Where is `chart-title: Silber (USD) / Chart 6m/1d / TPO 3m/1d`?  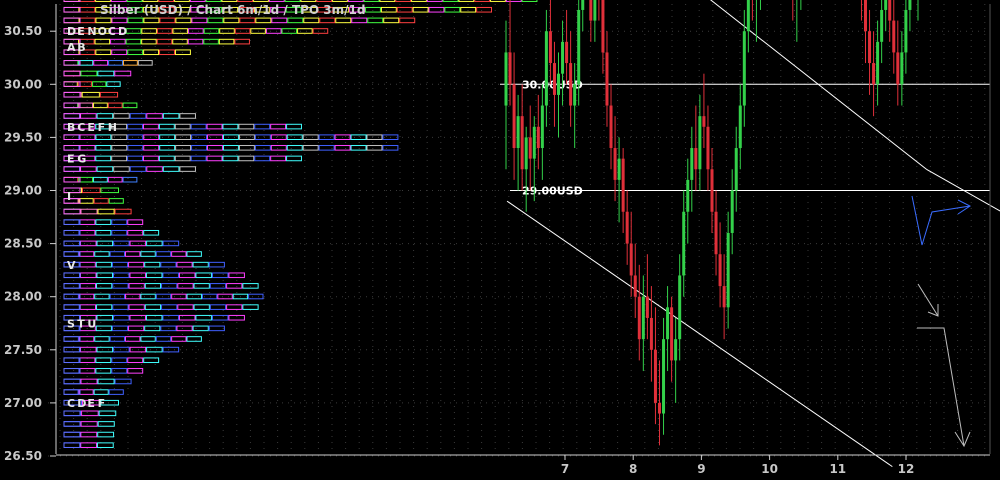 chart-title: Silber (USD) / Chart 6m/1d / TPO 3m/1d is located at coordinates (232, 10).